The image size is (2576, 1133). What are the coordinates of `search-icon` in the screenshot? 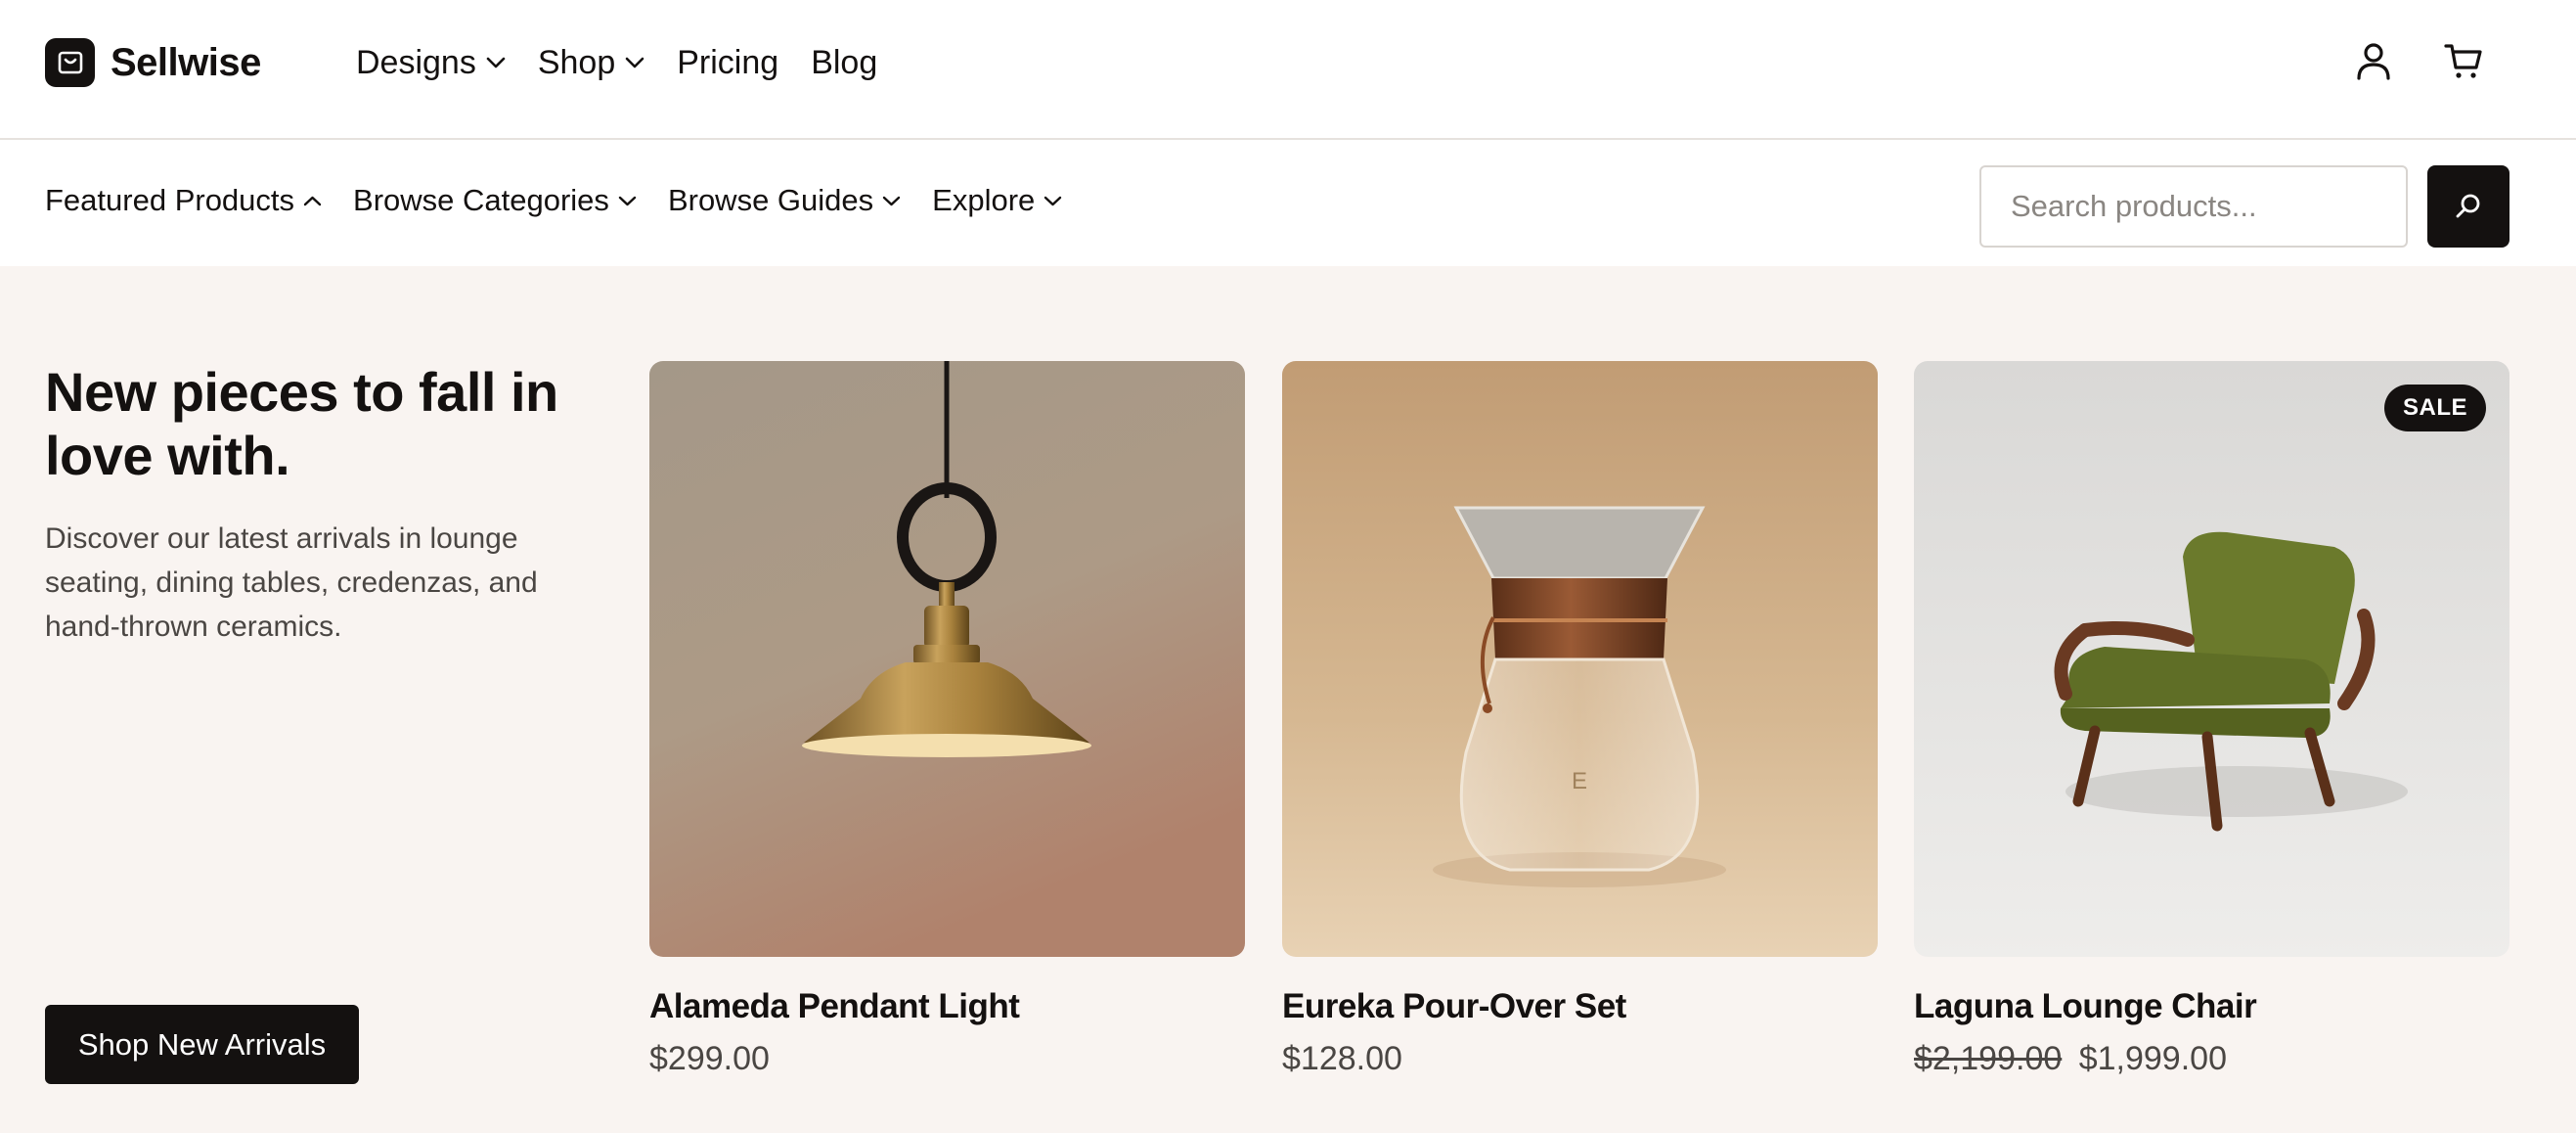 It's located at (2468, 206).